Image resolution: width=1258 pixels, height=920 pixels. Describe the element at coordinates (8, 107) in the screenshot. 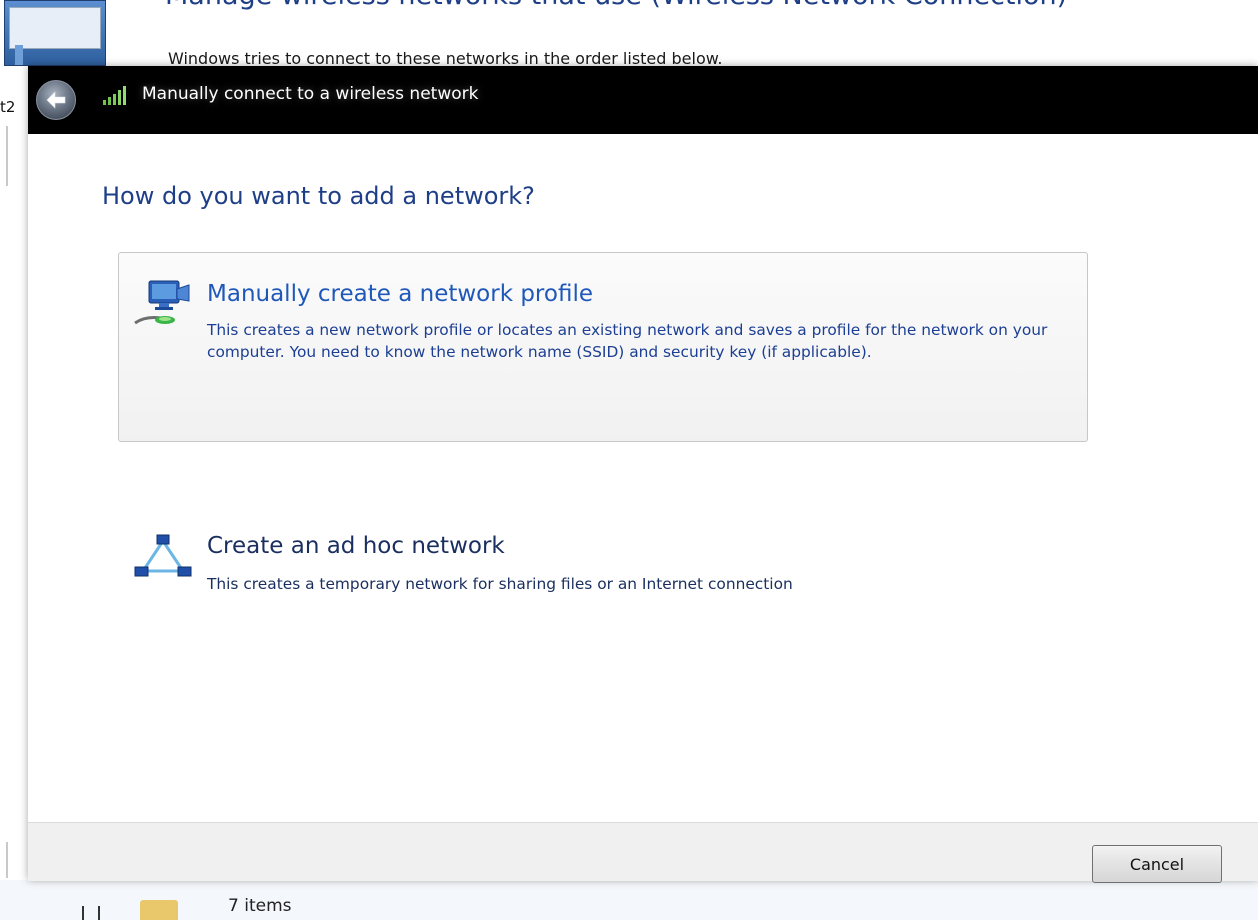

I see `background-left-text: t2` at that location.